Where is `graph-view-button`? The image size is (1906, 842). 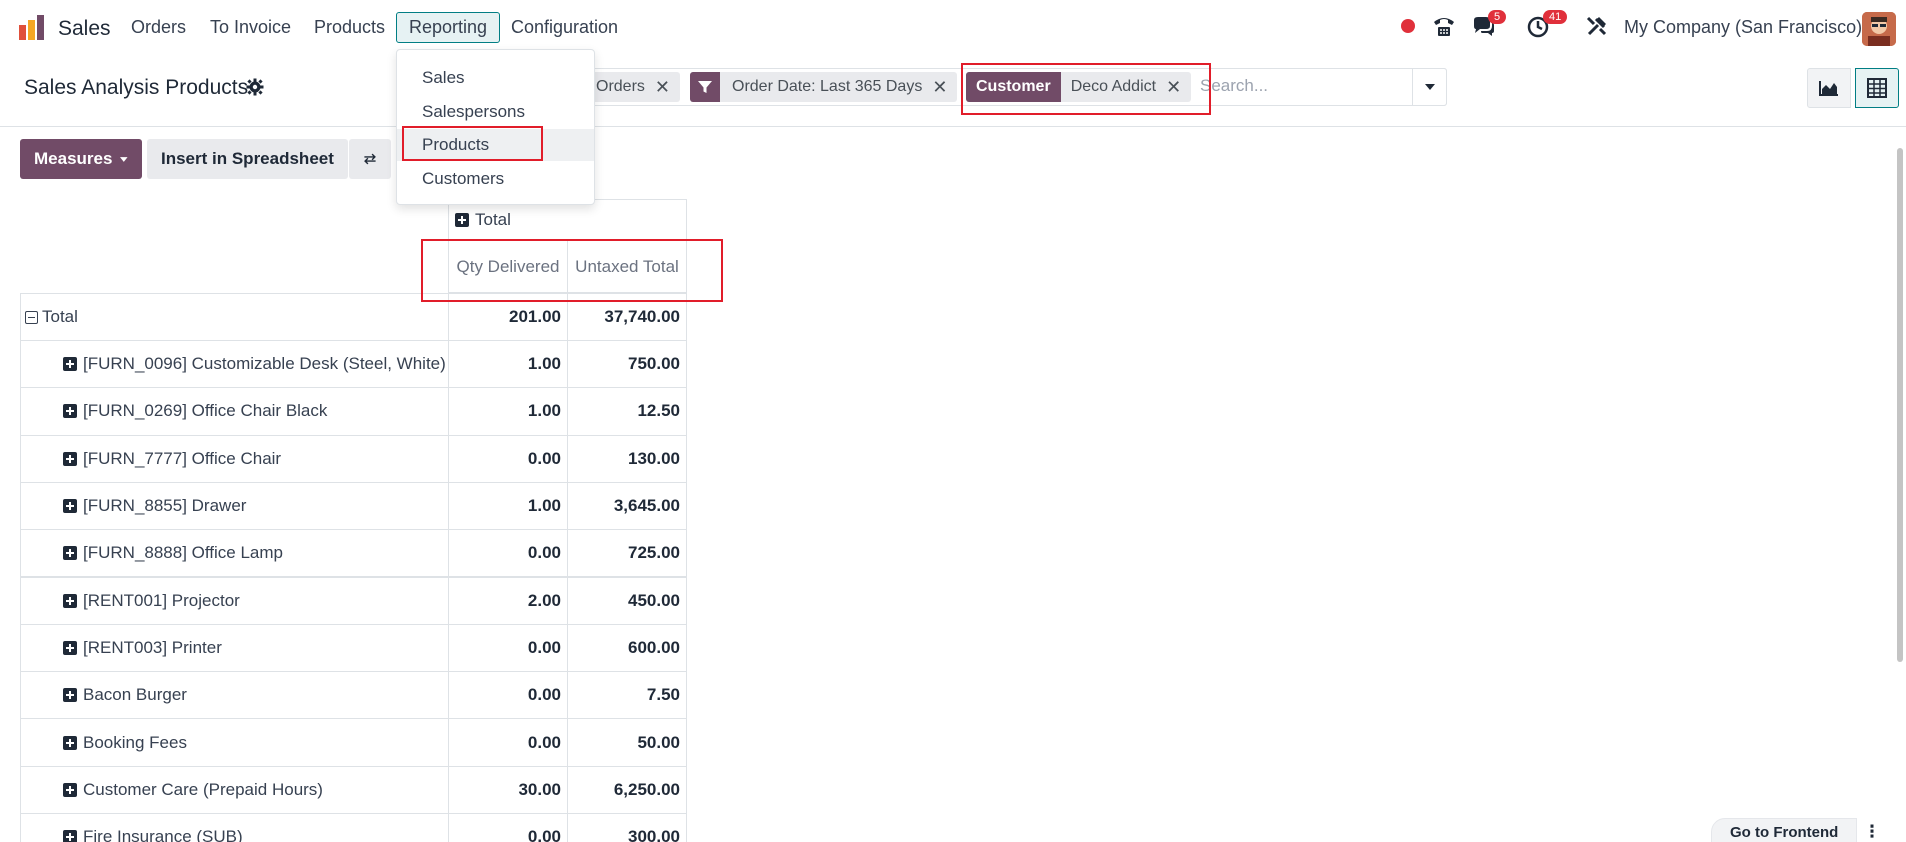 graph-view-button is located at coordinates (1829, 88).